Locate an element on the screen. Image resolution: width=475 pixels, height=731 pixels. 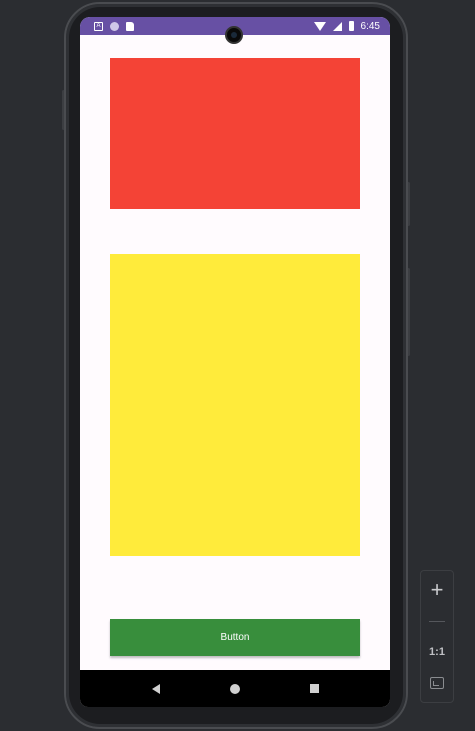
zoom-out-button is located at coordinates (437, 621).